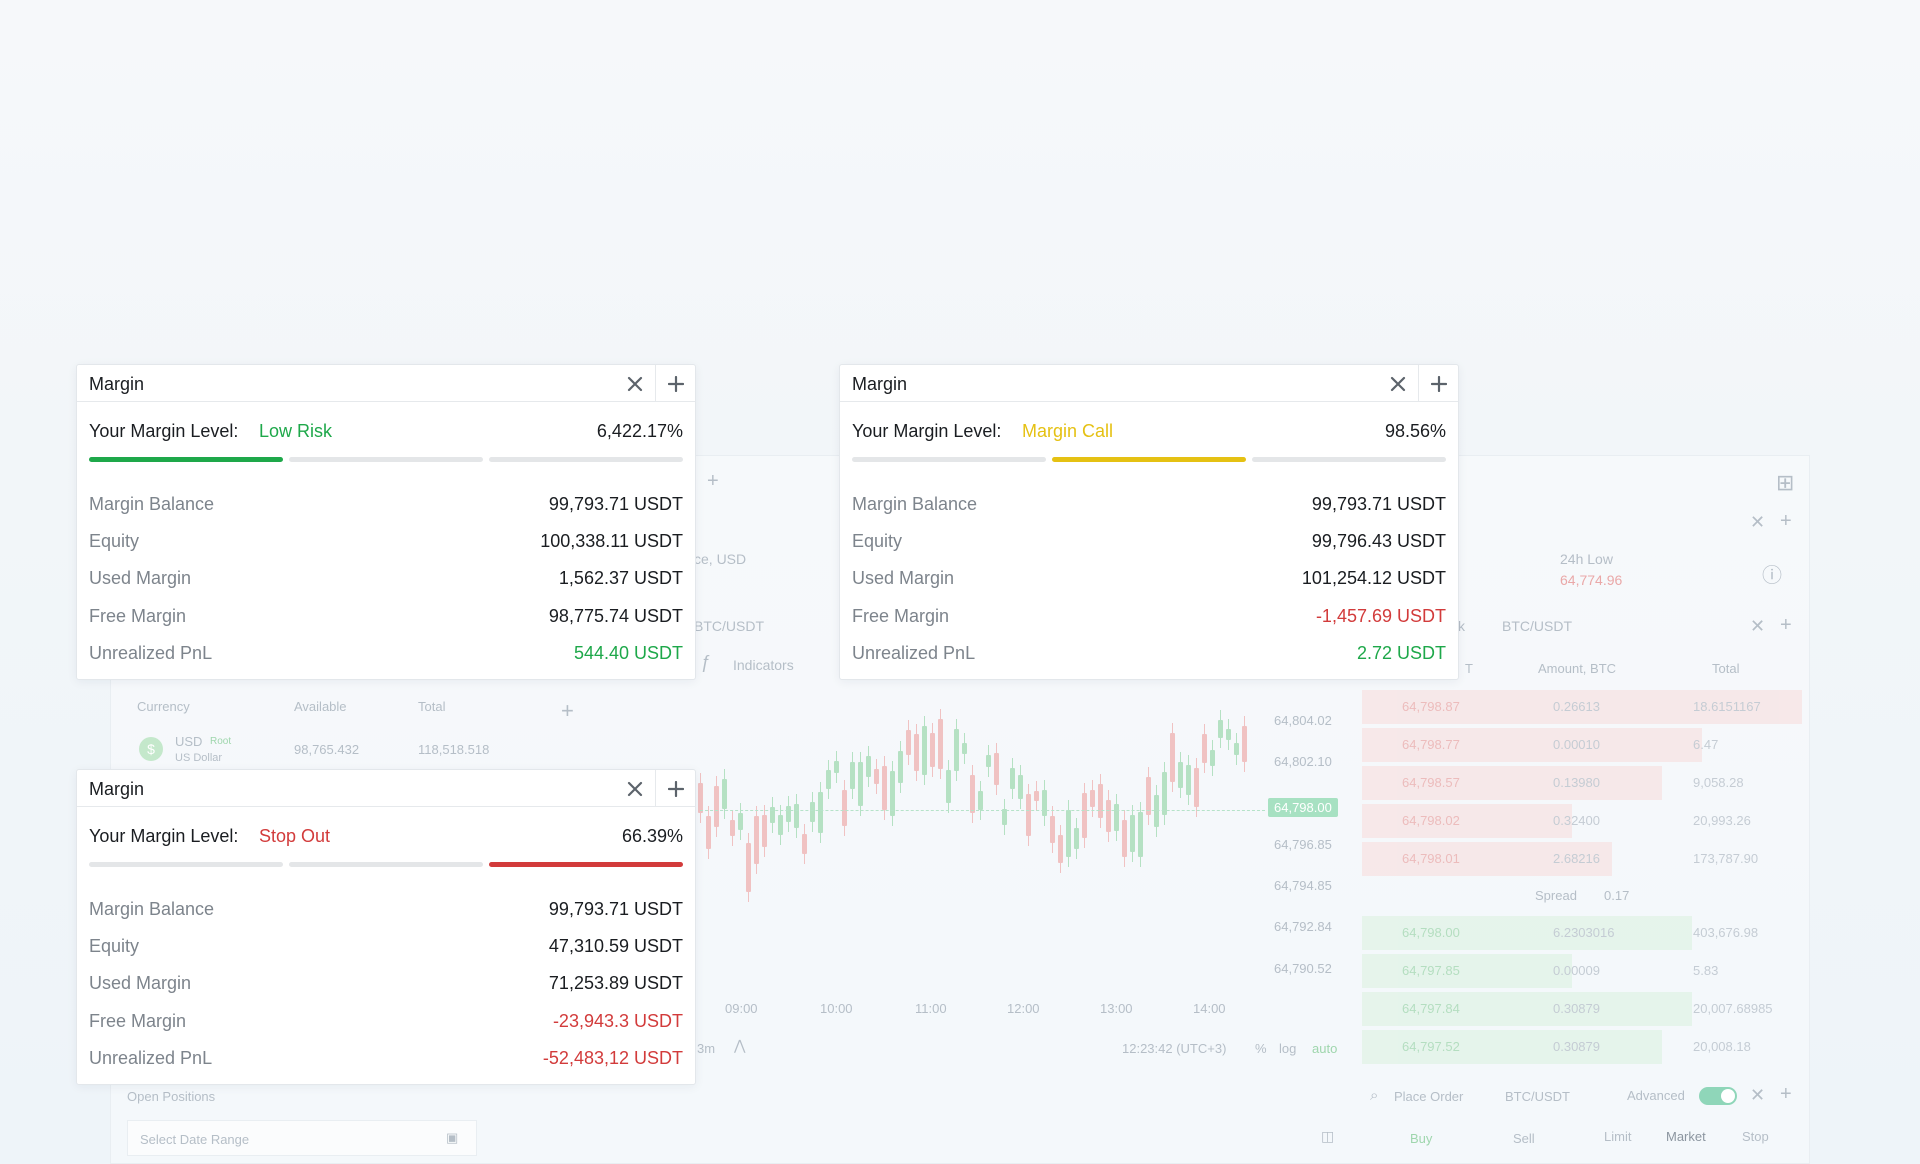  What do you see at coordinates (1149, 619) in the screenshot?
I see `free-margin-row: Free Margin -1,457.69 USDT` at bounding box center [1149, 619].